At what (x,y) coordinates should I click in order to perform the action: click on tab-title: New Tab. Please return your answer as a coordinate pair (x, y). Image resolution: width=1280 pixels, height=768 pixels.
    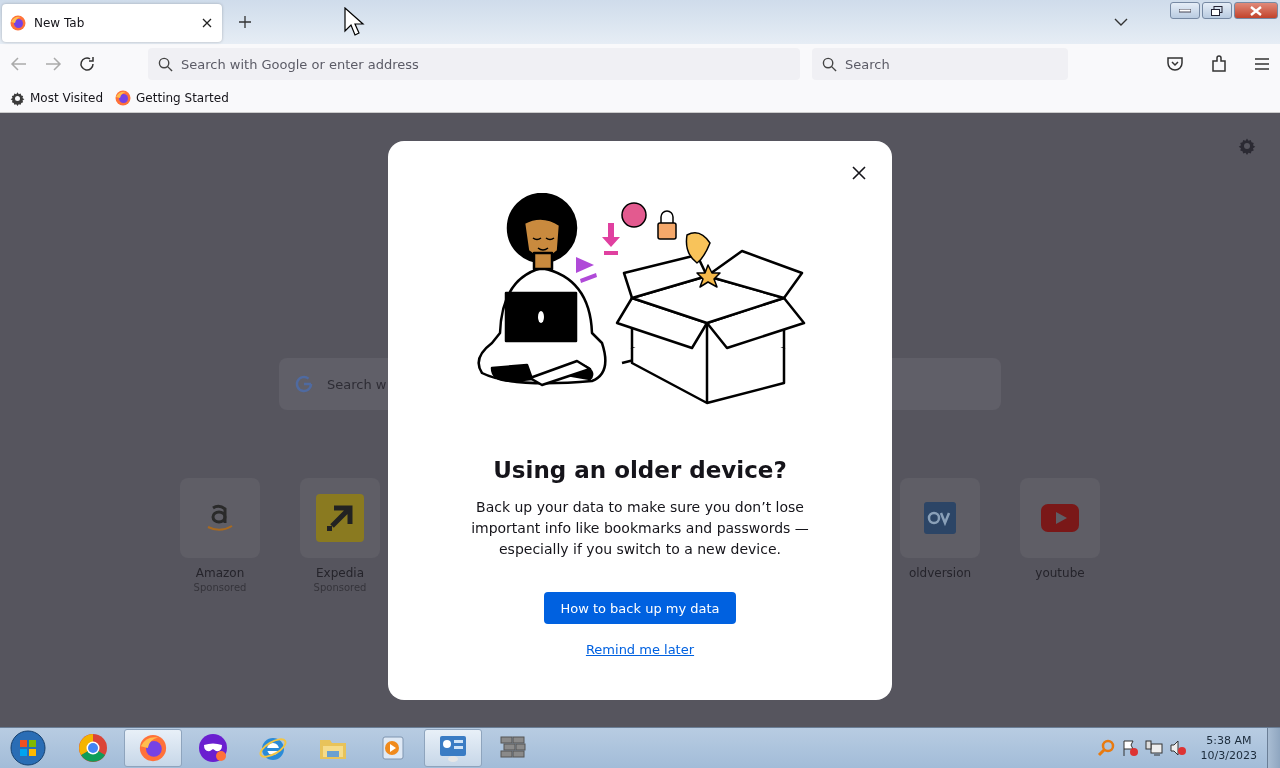
    Looking at the image, I should click on (60, 23).